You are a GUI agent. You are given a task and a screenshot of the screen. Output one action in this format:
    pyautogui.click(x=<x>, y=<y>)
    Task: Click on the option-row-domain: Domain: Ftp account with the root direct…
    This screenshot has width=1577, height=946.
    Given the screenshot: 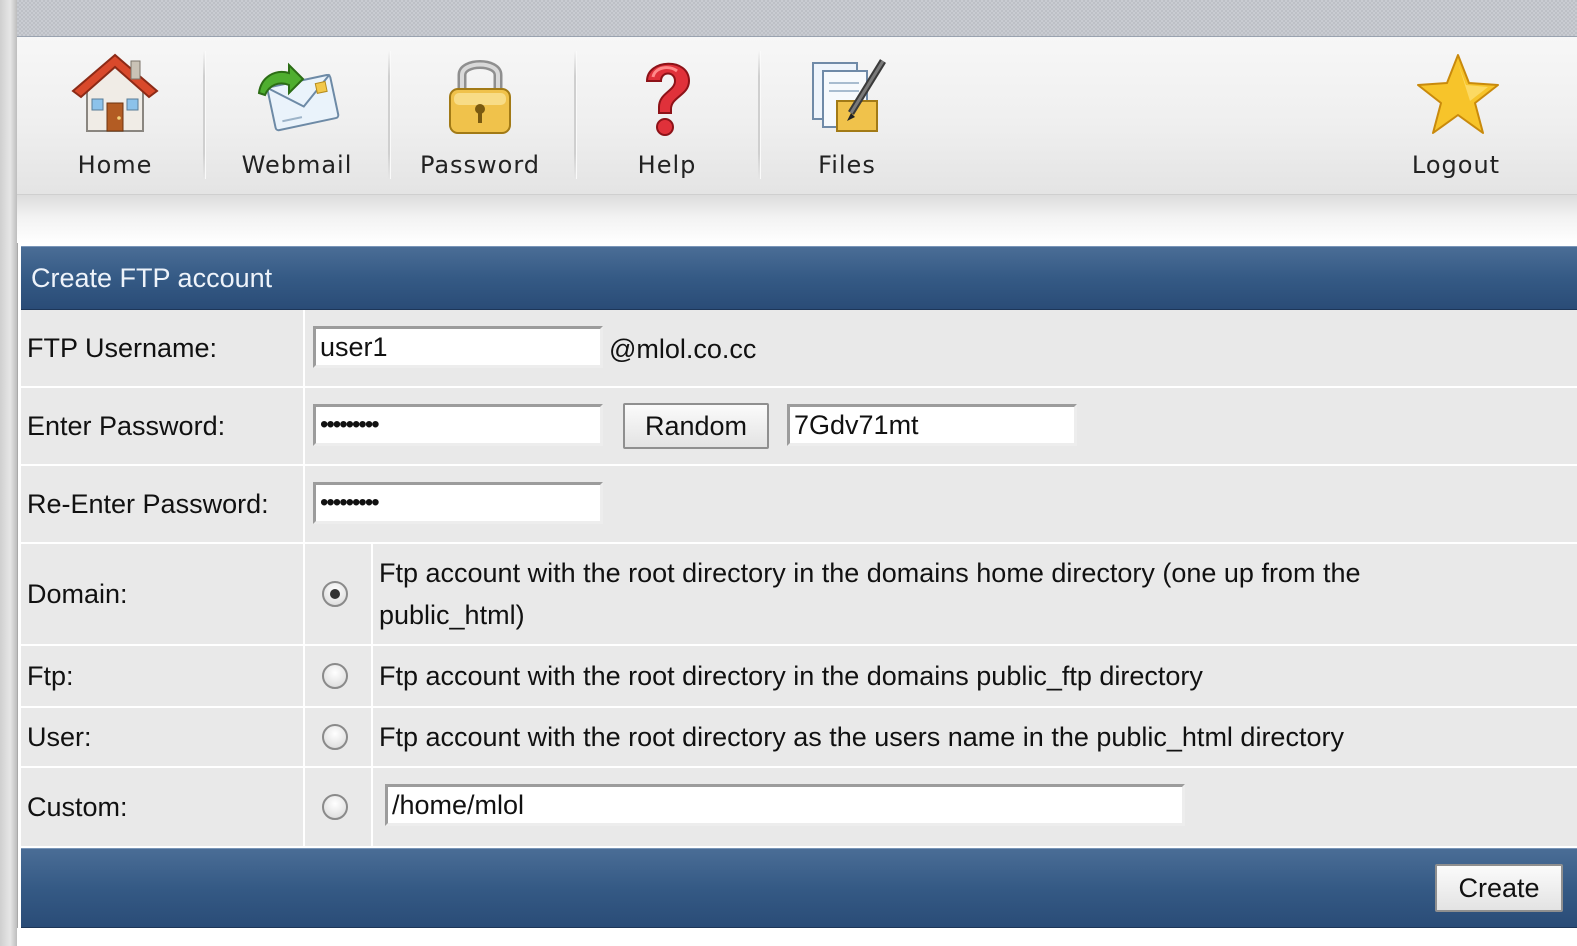 What is the action you would take?
    pyautogui.click(x=799, y=595)
    